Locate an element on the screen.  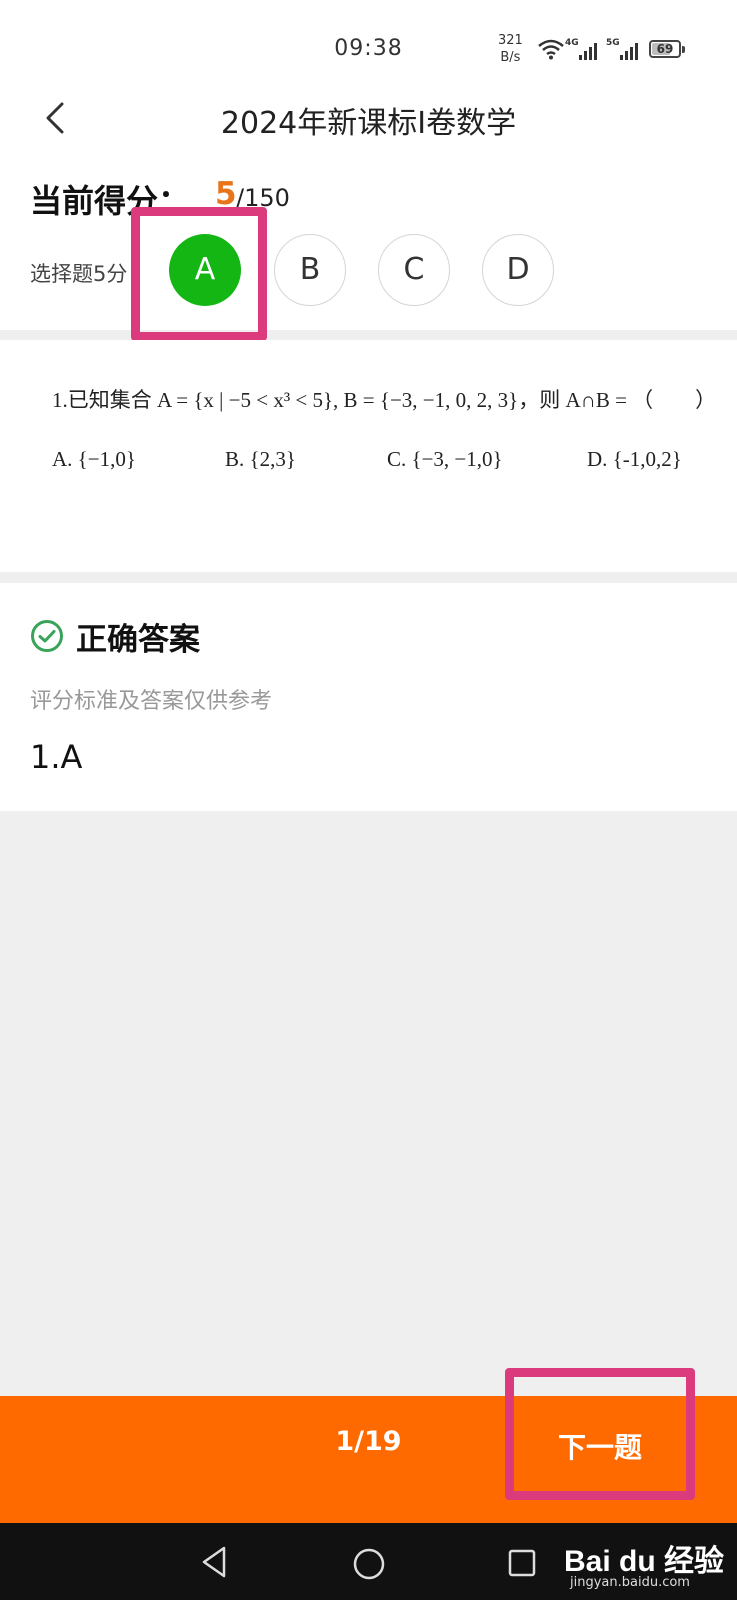
battery-icon: 69 is located at coordinates (667, 49).